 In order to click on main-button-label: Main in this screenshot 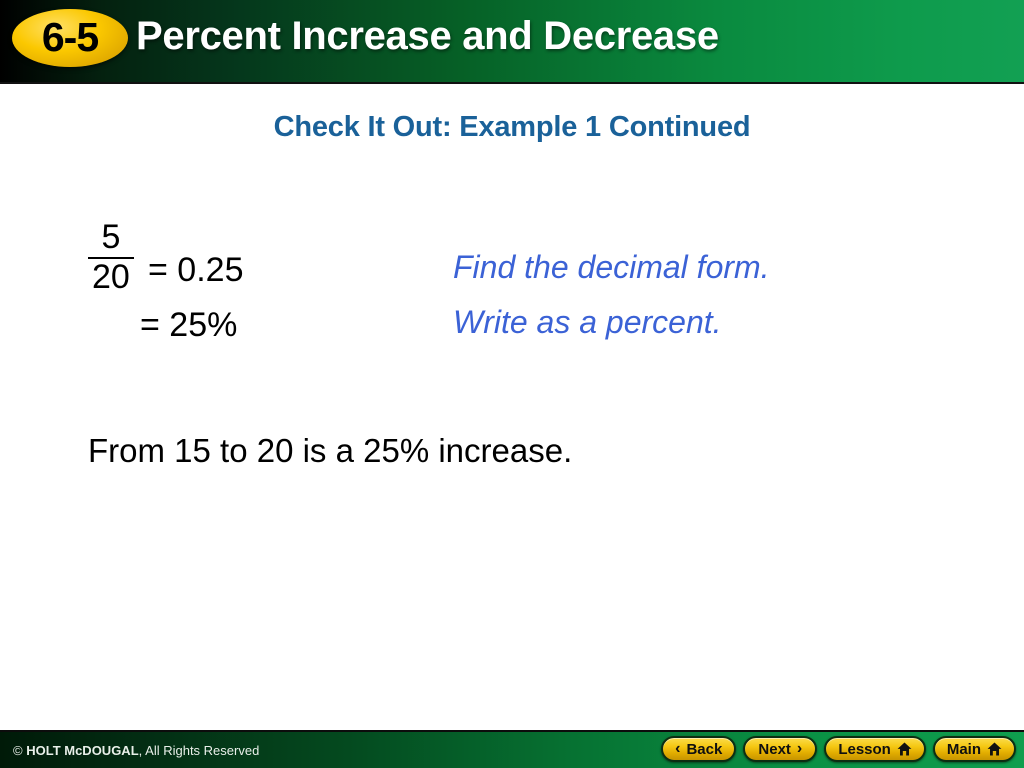, I will do `click(963, 749)`.